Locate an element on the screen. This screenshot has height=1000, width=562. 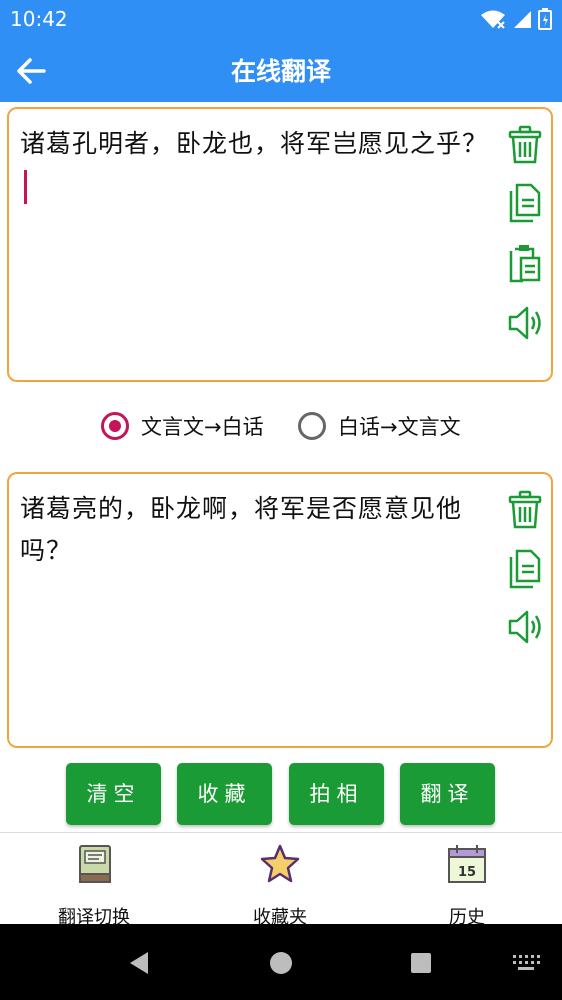
text-cursor is located at coordinates (25, 187).